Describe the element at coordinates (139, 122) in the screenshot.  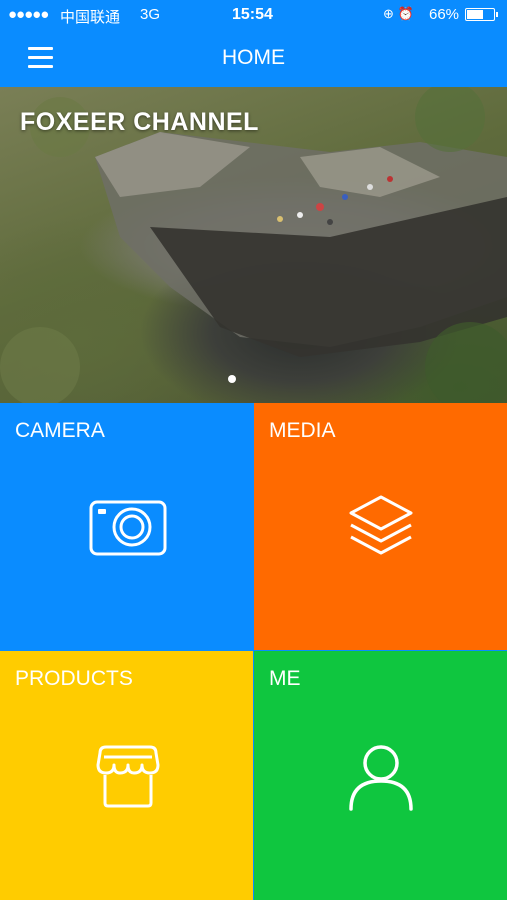
I see `banner-title: FOXEER CHANNEL` at that location.